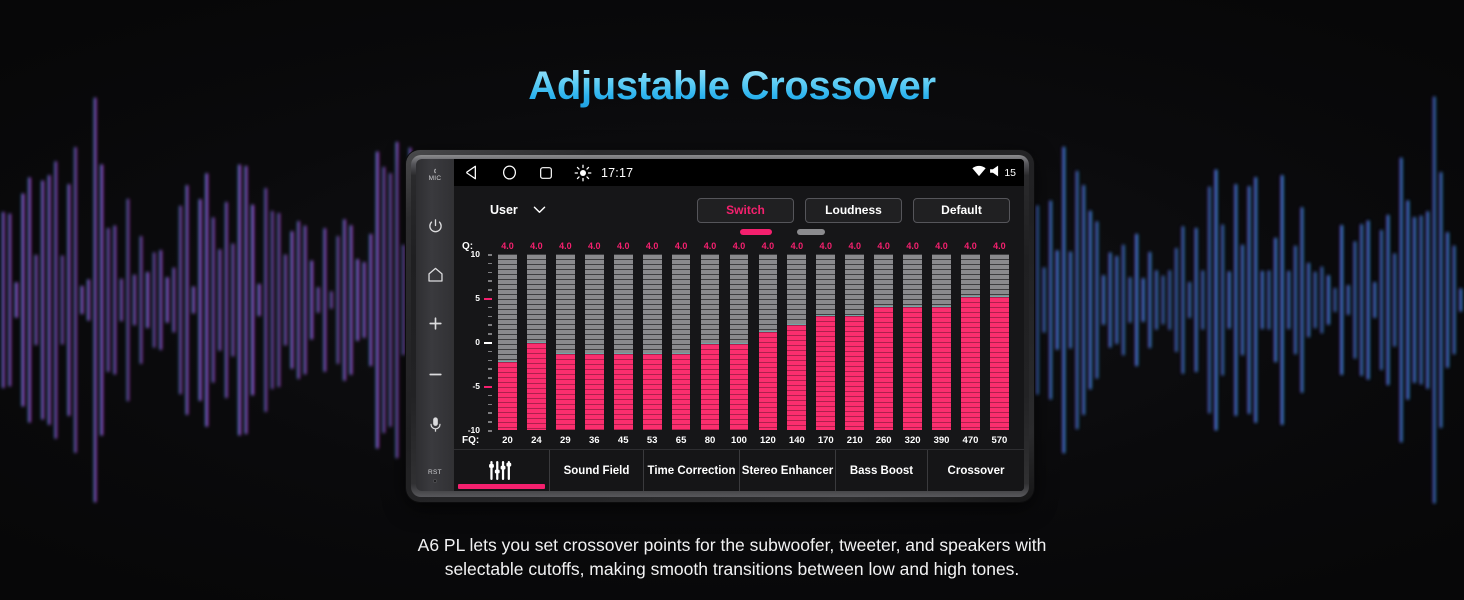  What do you see at coordinates (739, 172) in the screenshot?
I see `android-status-bar: 17:17 15` at bounding box center [739, 172].